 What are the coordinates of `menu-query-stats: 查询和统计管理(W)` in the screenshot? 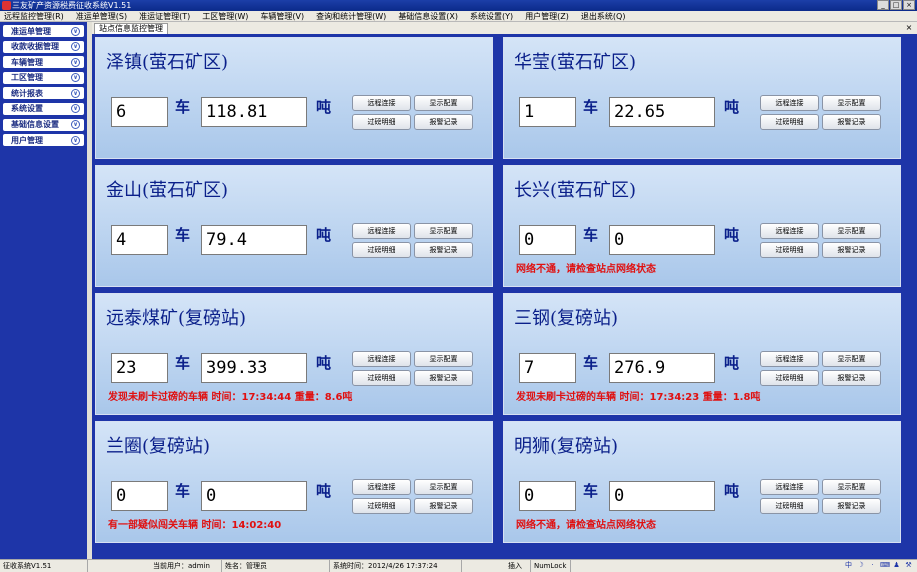 It's located at (351, 16).